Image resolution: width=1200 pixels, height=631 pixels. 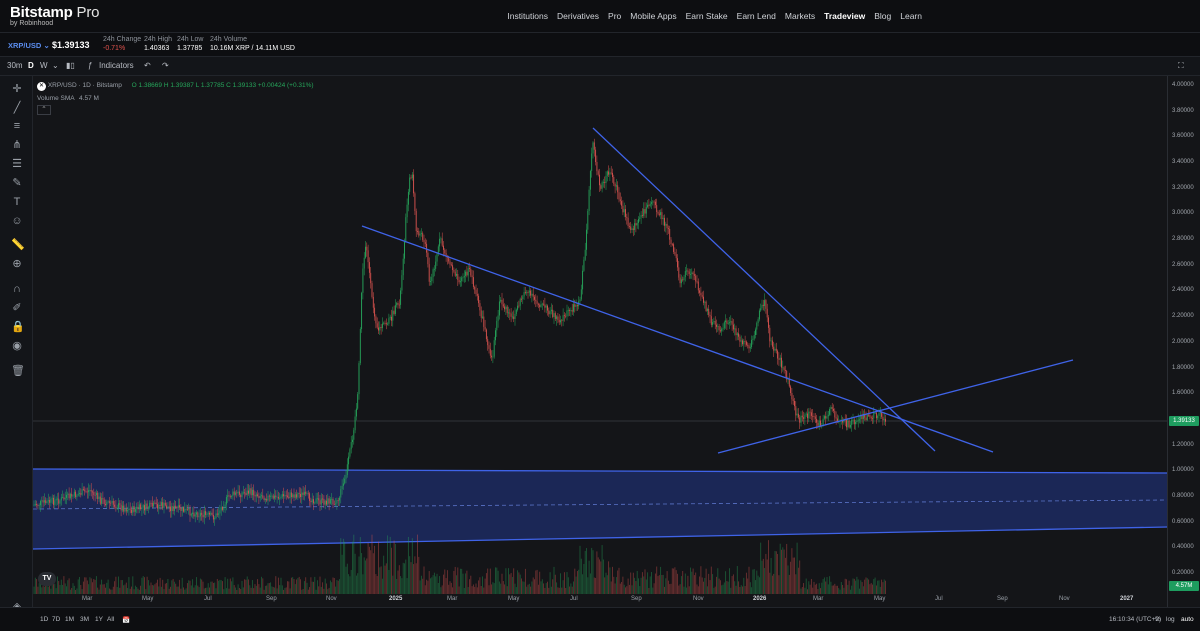 I want to click on pair-selector: XRP/USD ⌄, so click(x=29, y=45).